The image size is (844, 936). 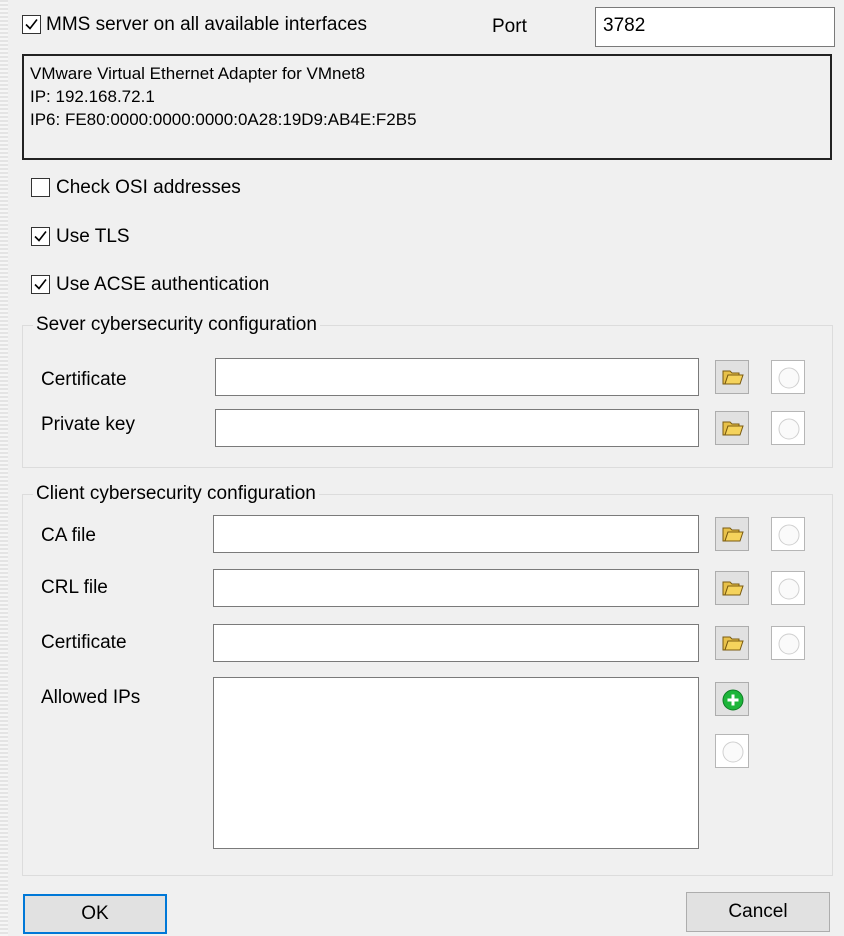 I want to click on ca-file-clear-button, so click(x=788, y=534).